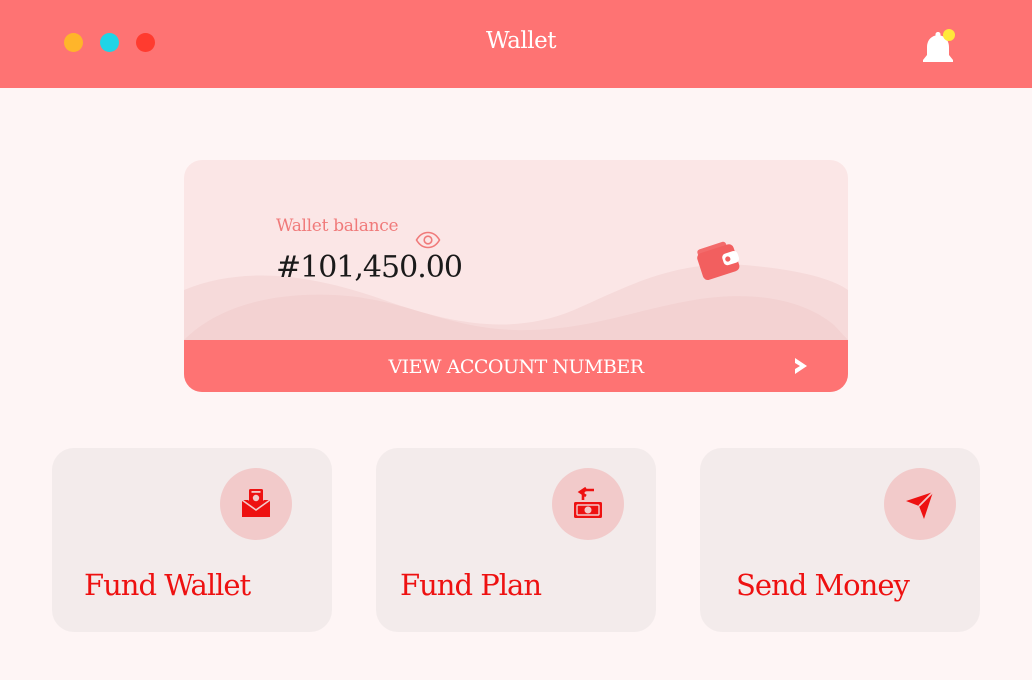 The height and width of the screenshot is (680, 1032). I want to click on balance-amount: #101,450.00, so click(369, 267).